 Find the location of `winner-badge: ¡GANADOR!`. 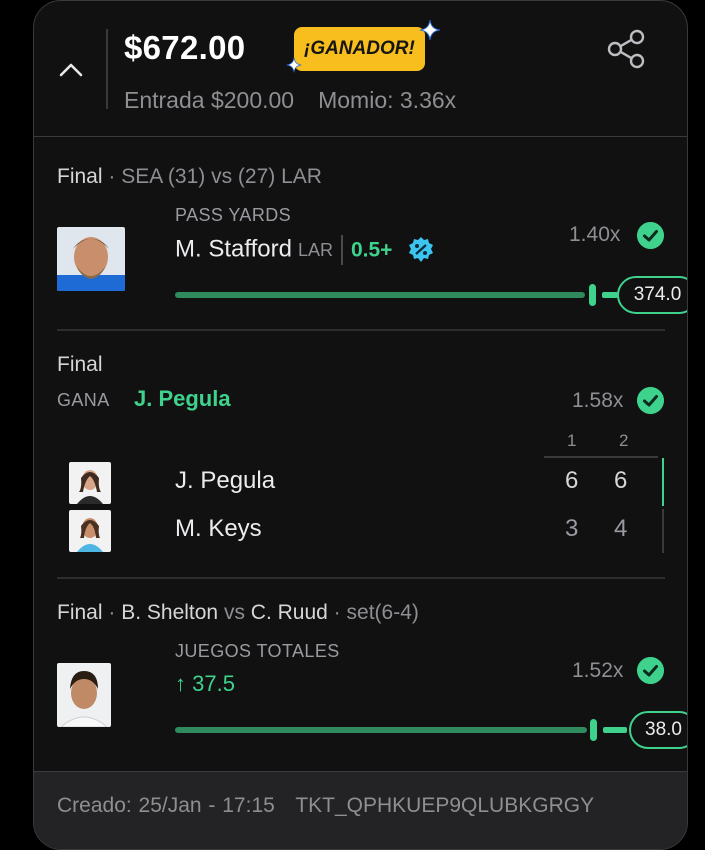

winner-badge: ¡GANADOR! is located at coordinates (359, 49).